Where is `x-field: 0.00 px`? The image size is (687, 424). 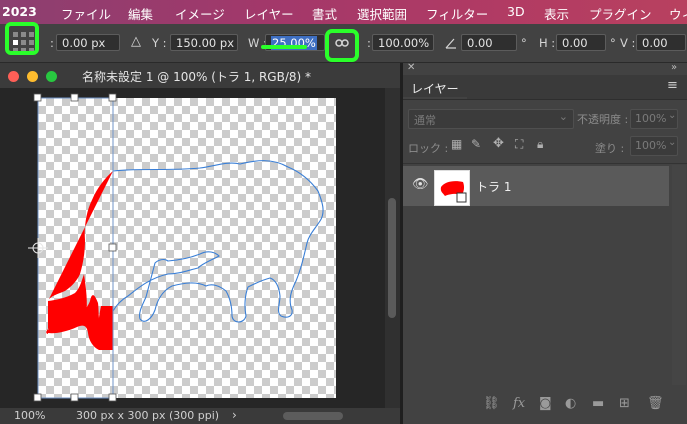
x-field: 0.00 px is located at coordinates (88, 42).